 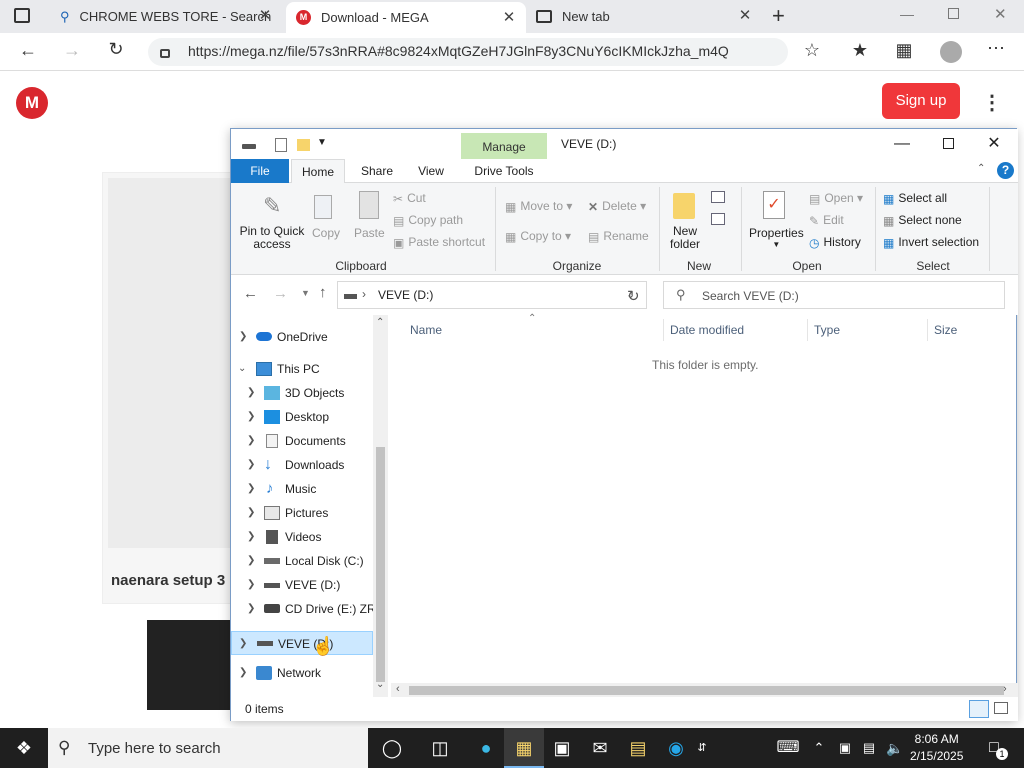 What do you see at coordinates (492, 295) in the screenshot?
I see `address-box: › VEVE (D:) ⌄` at bounding box center [492, 295].